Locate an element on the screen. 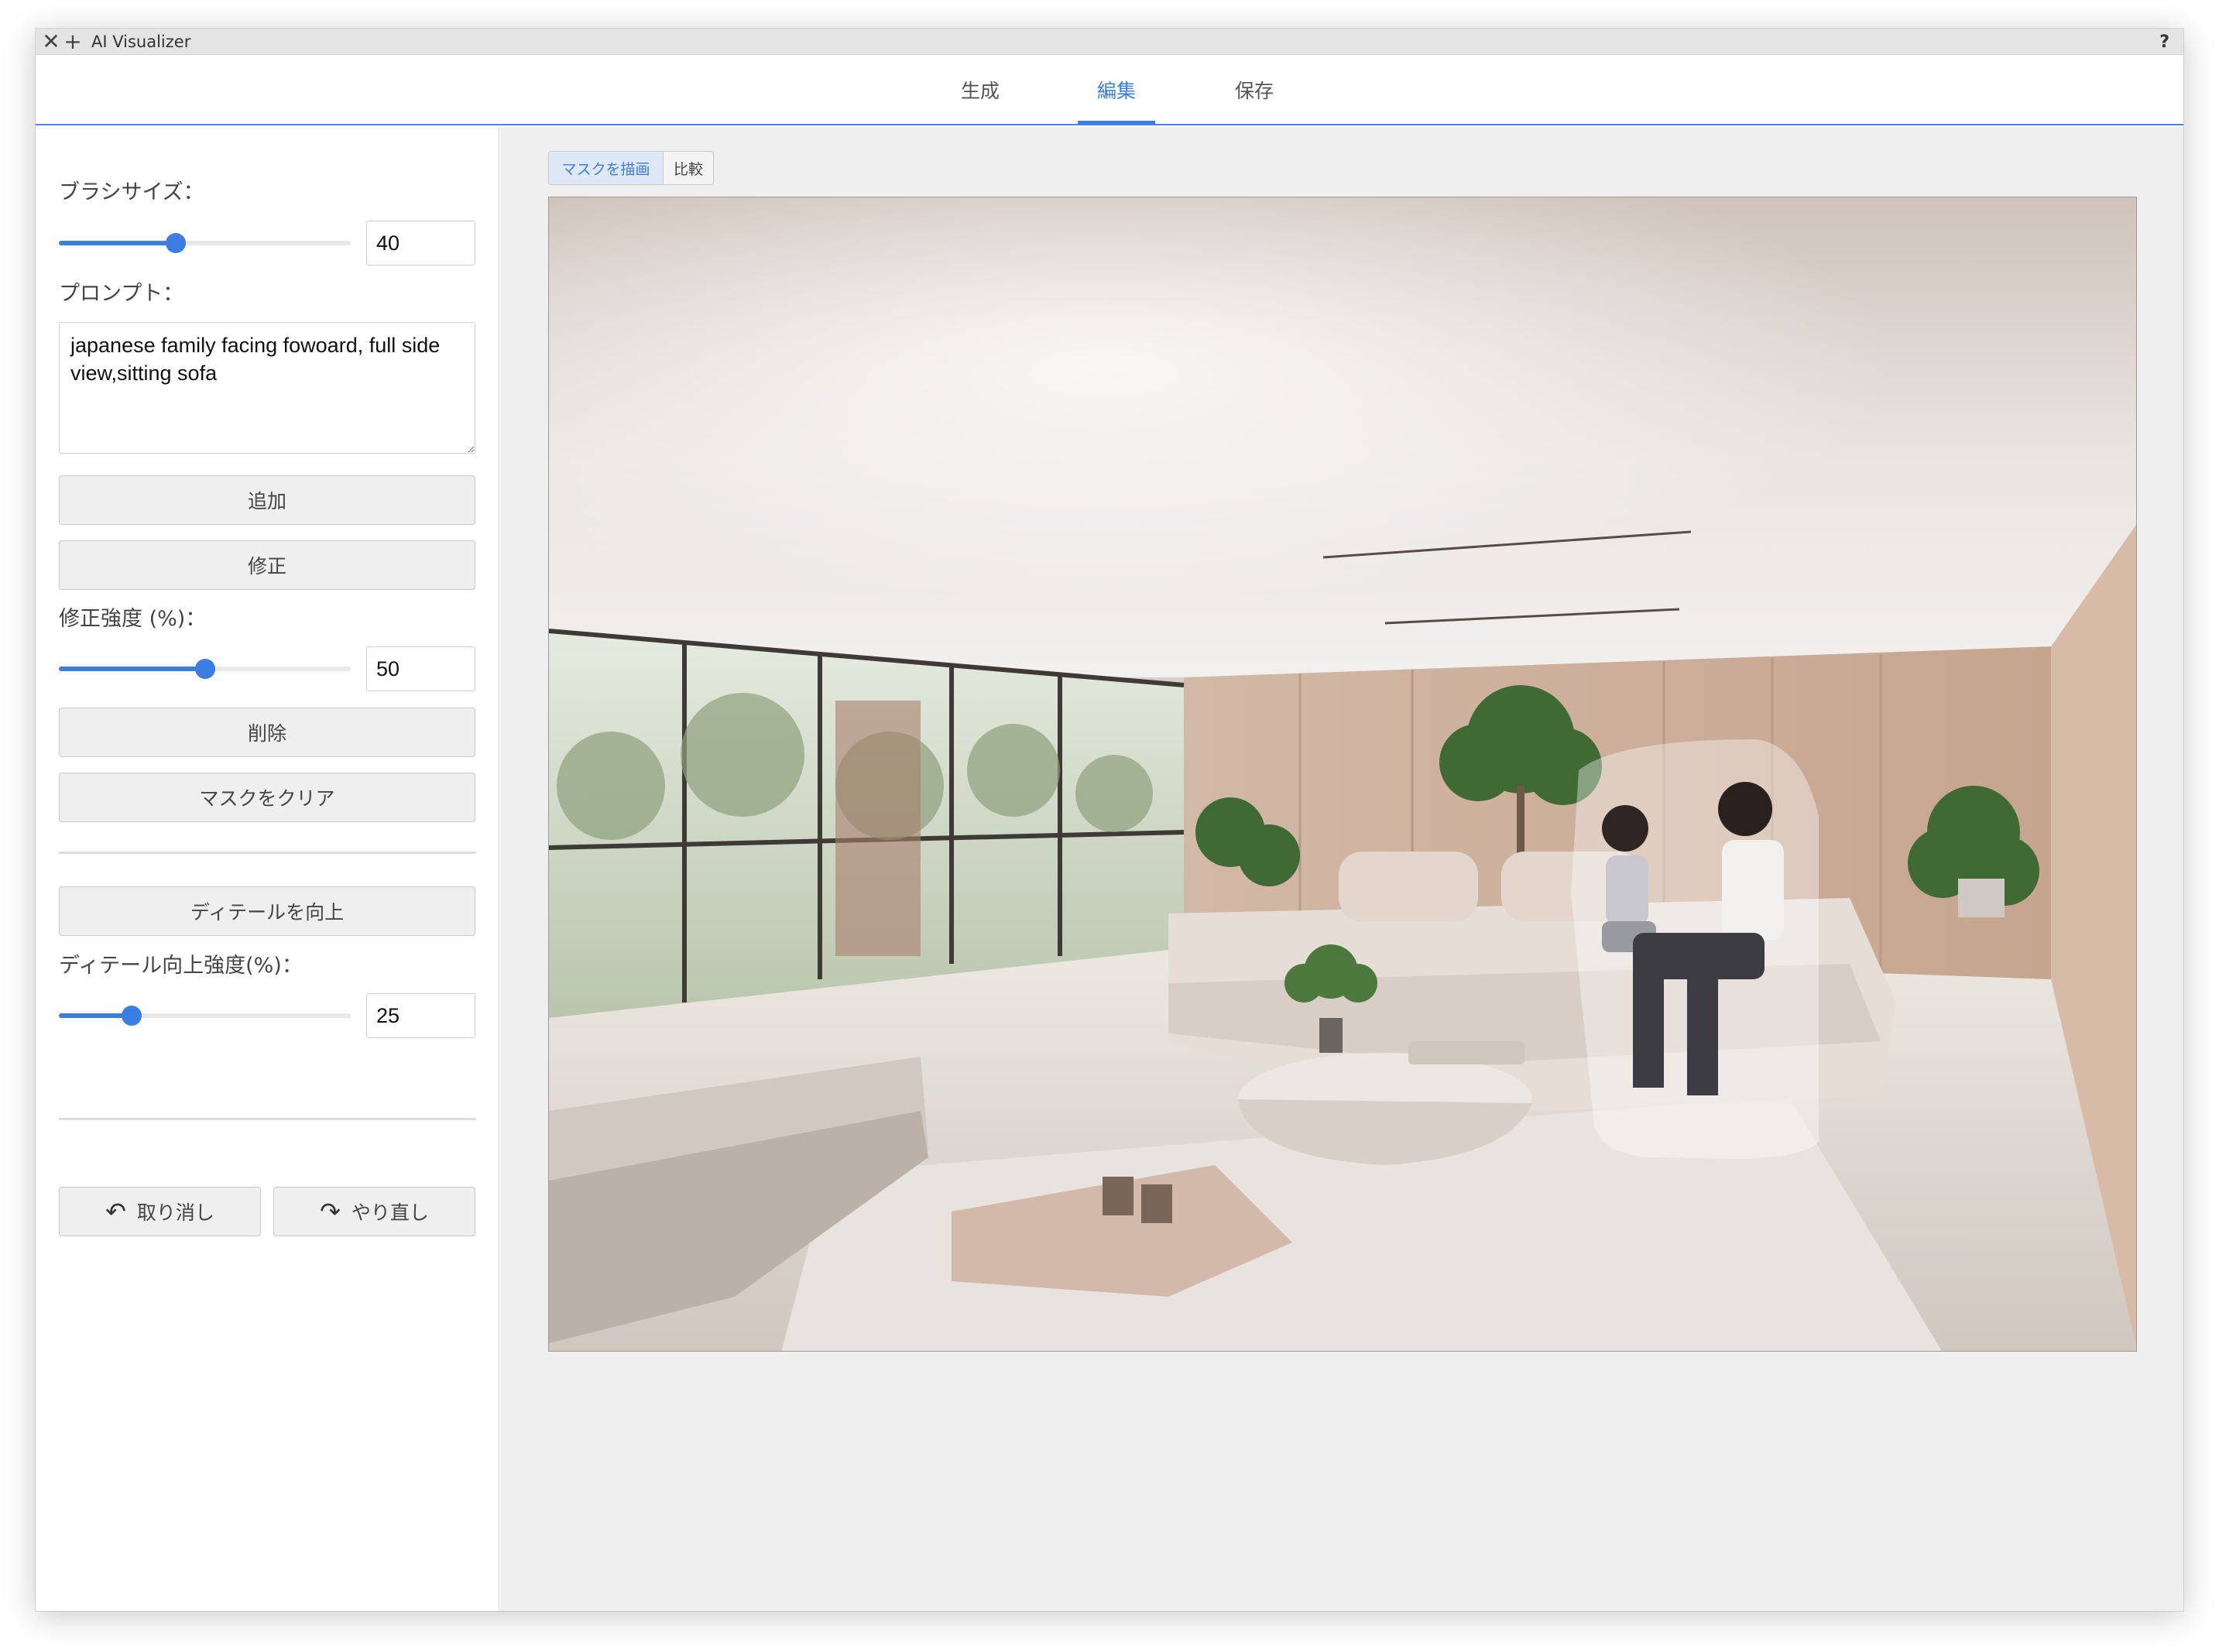  tab-edit: 編集 is located at coordinates (1116, 89).